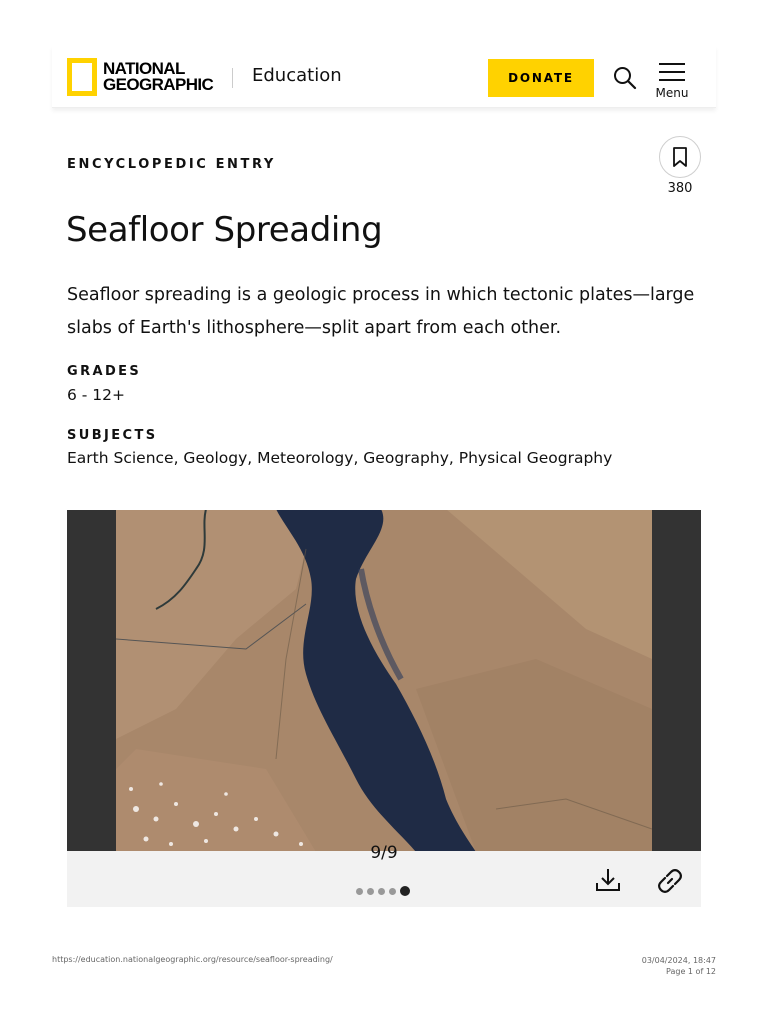  What do you see at coordinates (670, 881) in the screenshot?
I see `link-icon` at bounding box center [670, 881].